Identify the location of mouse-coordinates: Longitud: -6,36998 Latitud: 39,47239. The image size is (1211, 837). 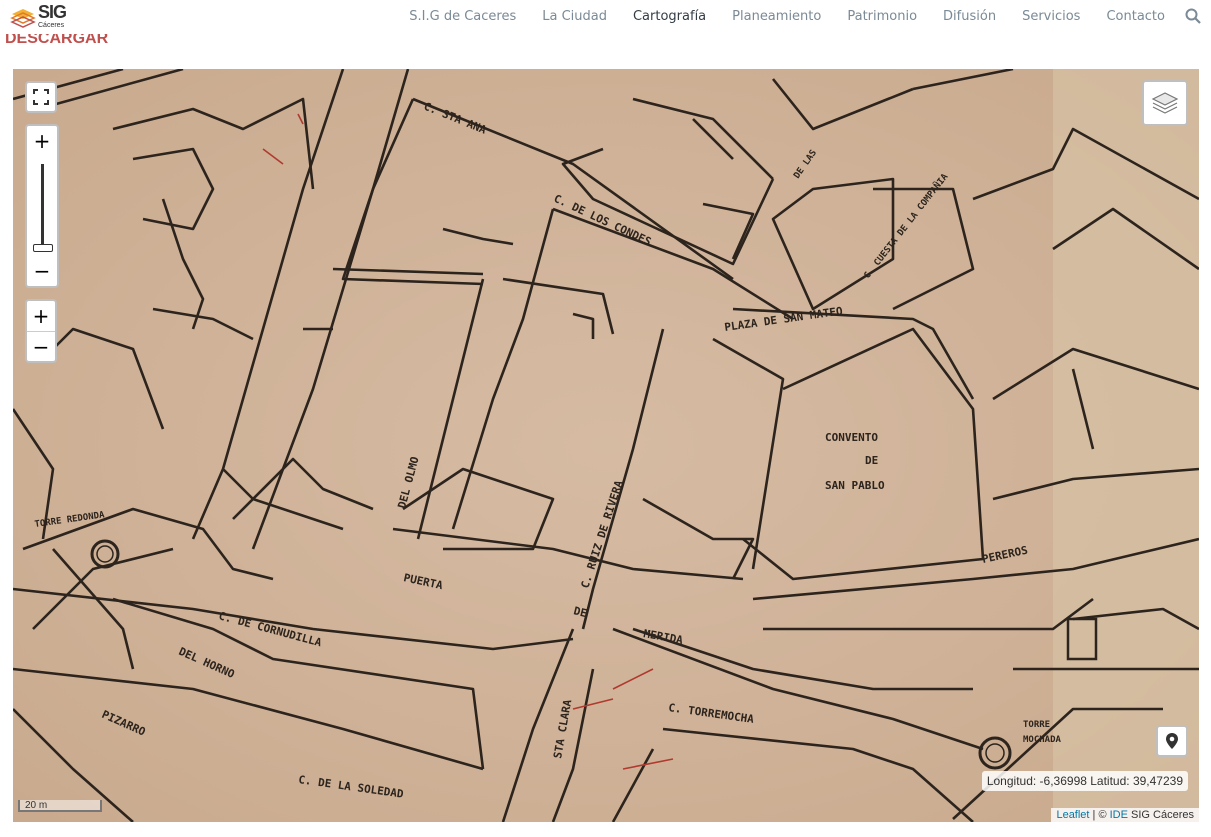
(1084, 781).